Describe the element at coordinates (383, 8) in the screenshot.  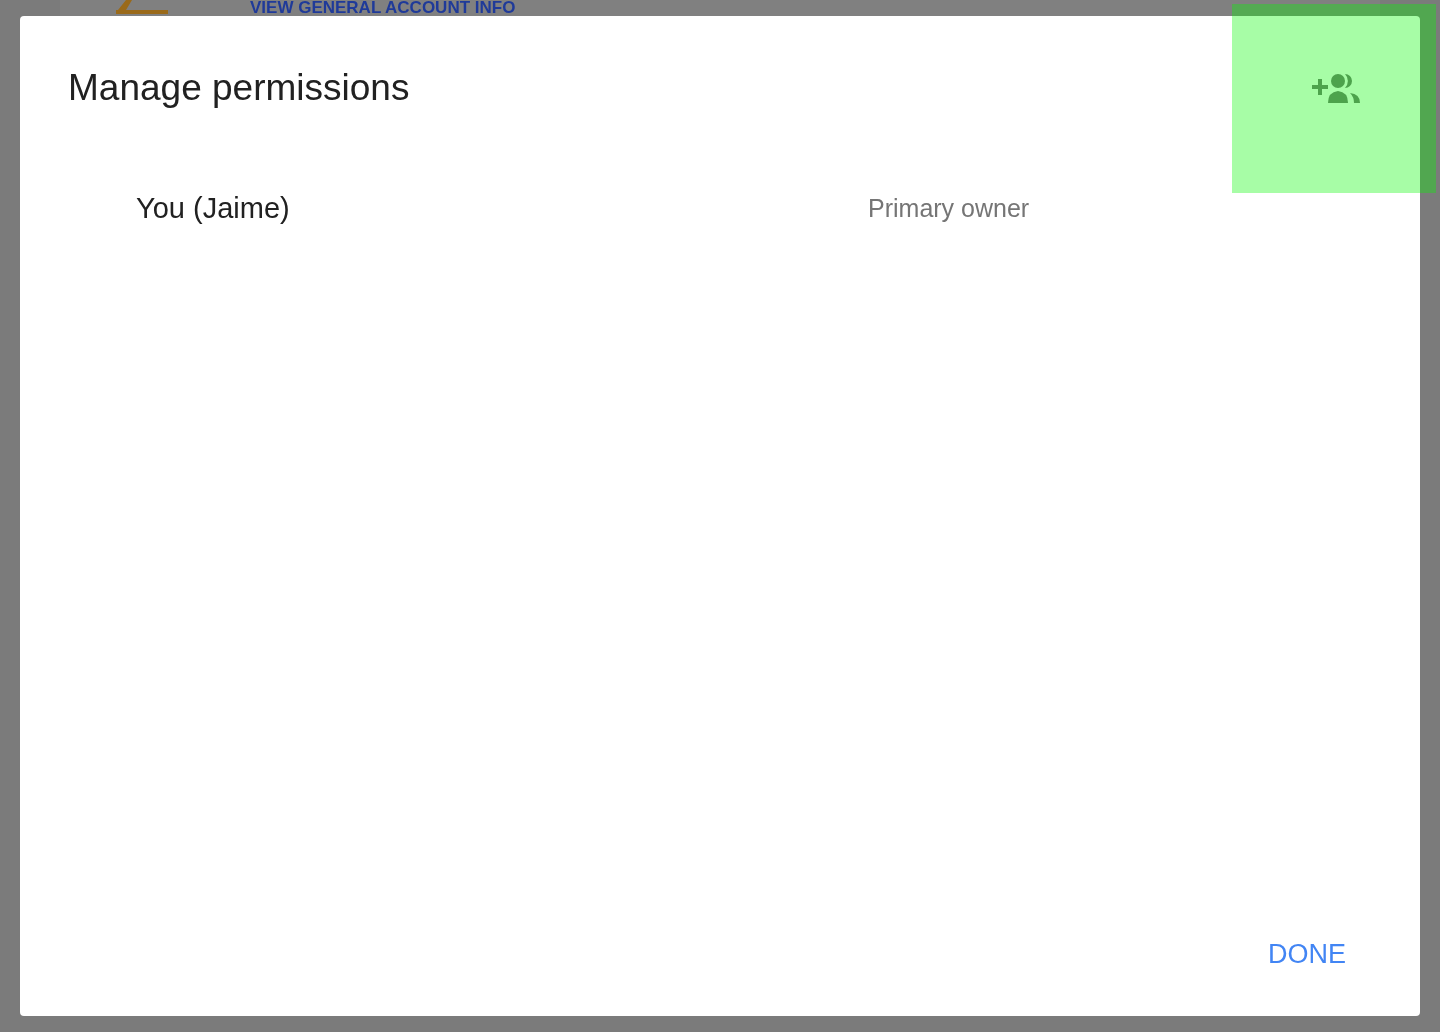
I see `account-info-link: VIEW GENERAL ACCOUNT INFO` at that location.